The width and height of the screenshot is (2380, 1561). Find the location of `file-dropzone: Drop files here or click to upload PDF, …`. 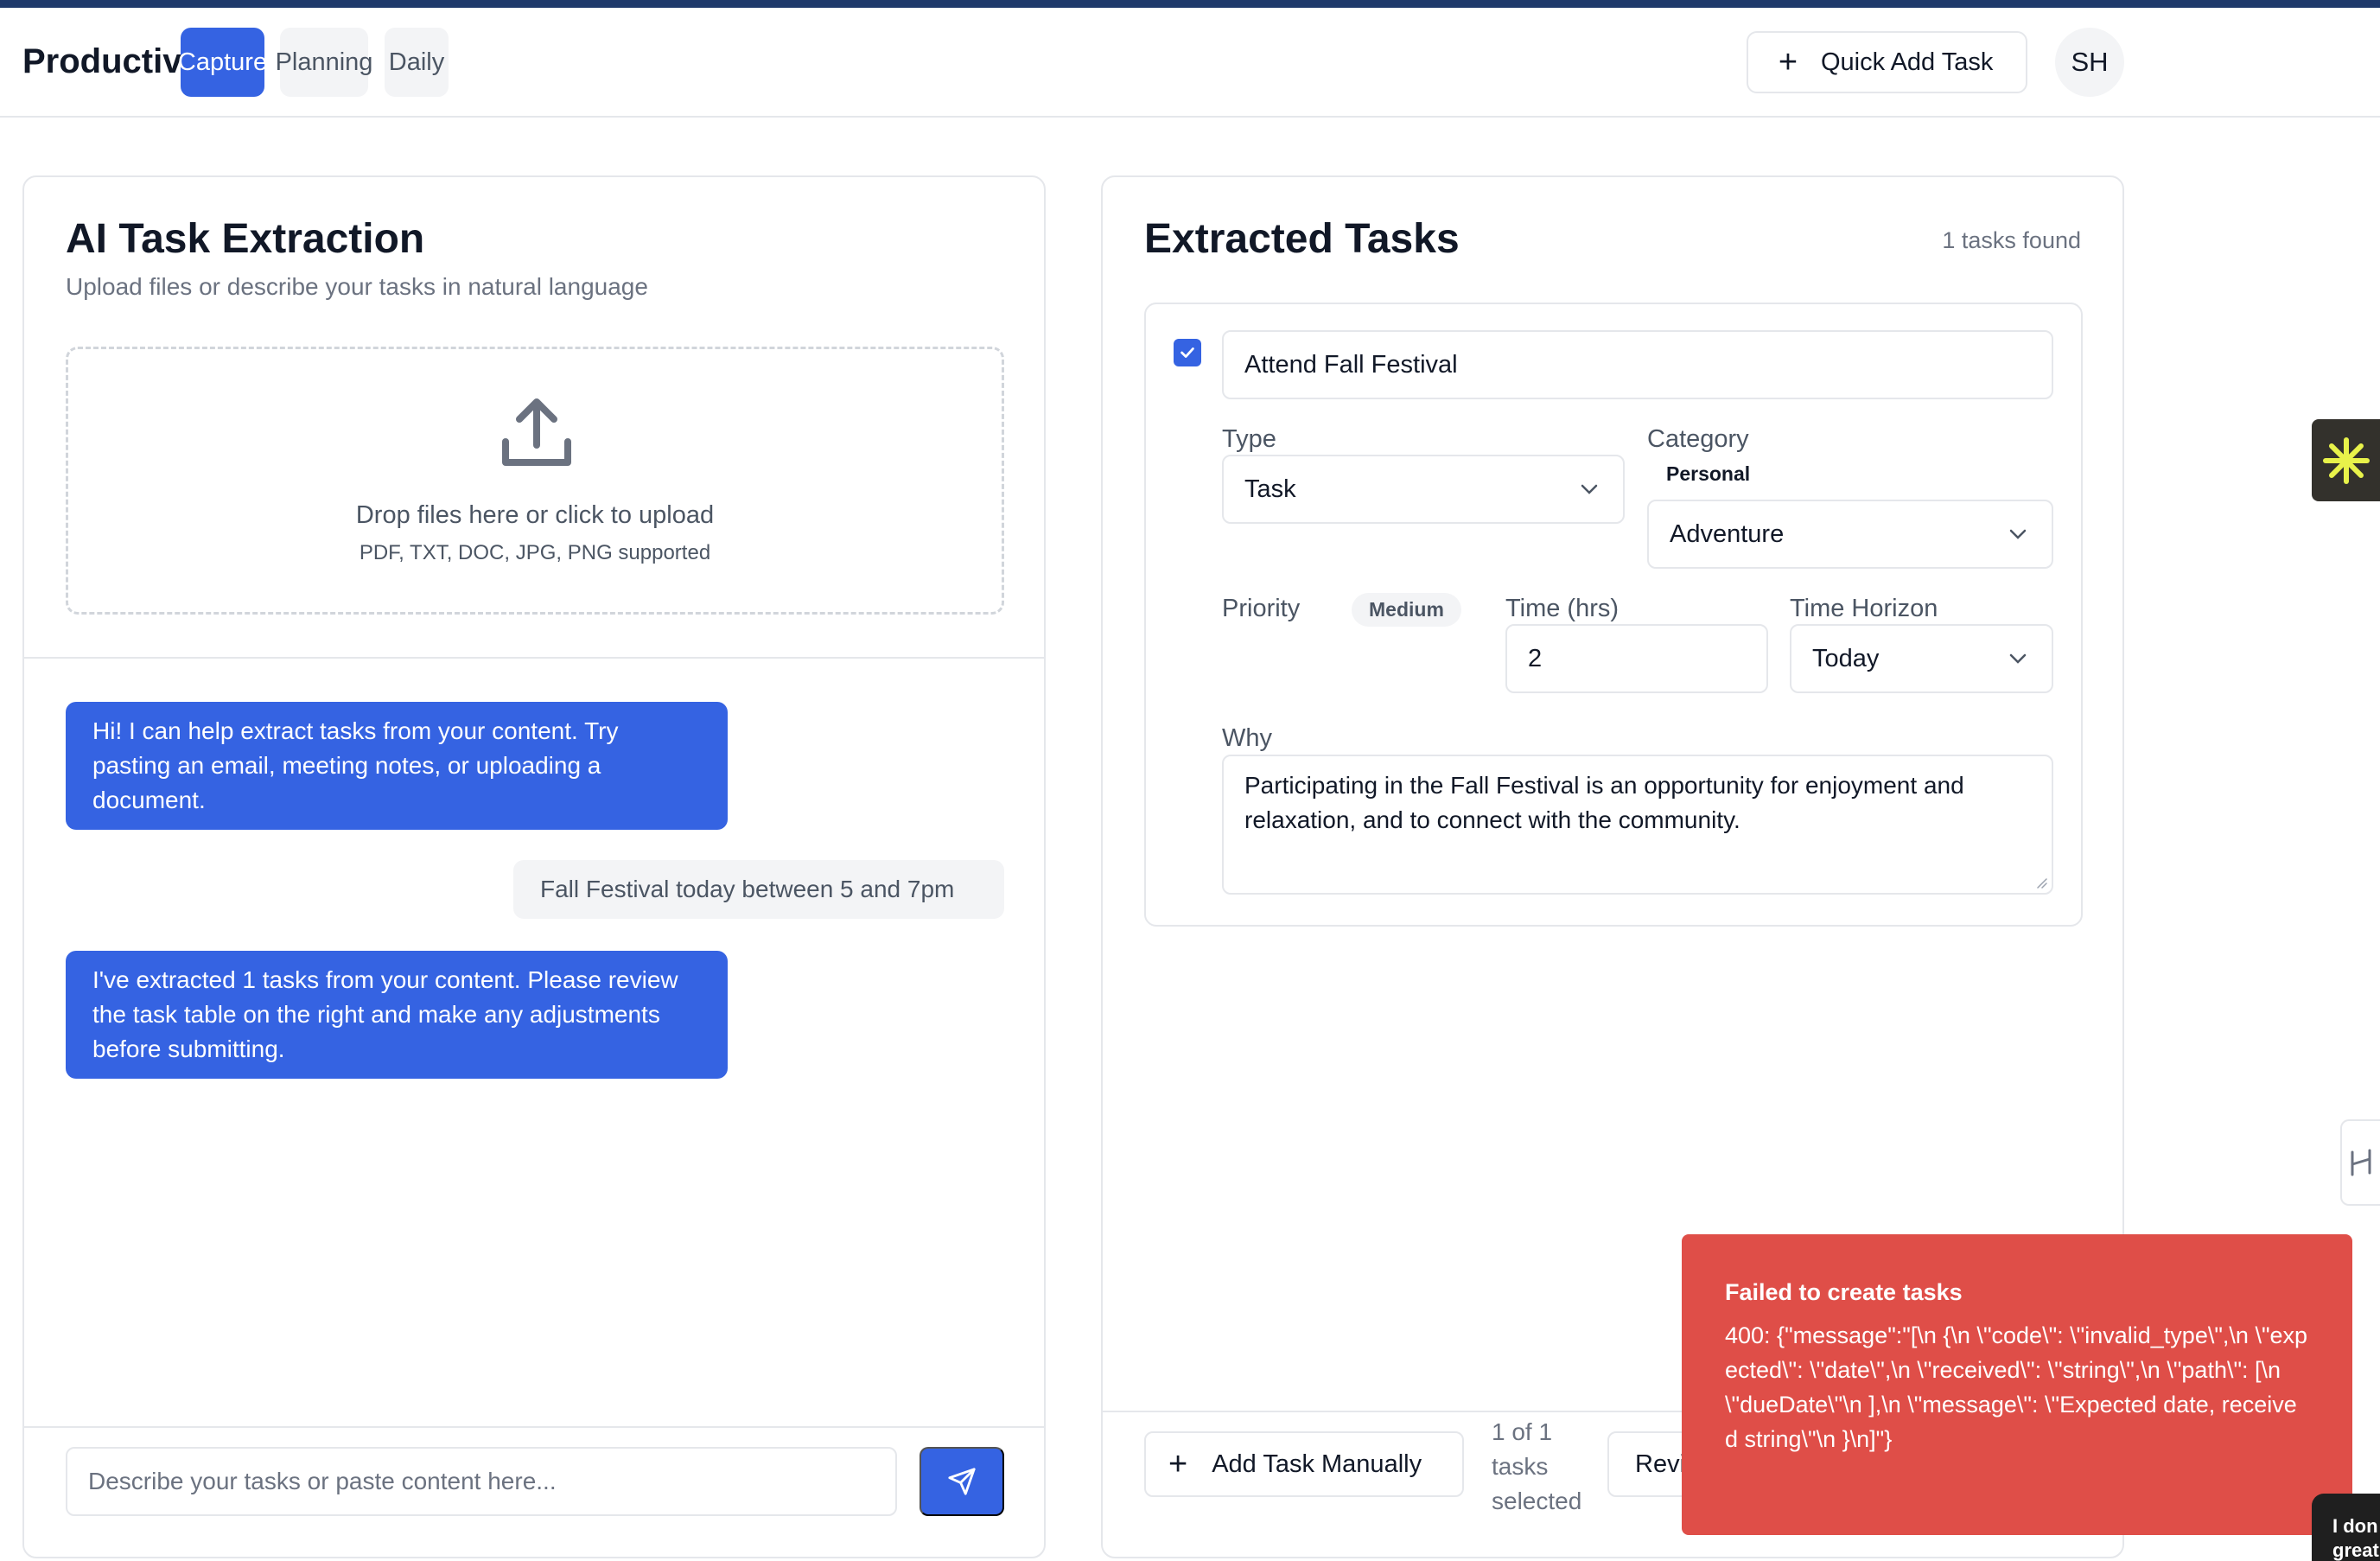

file-dropzone: Drop files here or click to upload PDF, … is located at coordinates (535, 481).